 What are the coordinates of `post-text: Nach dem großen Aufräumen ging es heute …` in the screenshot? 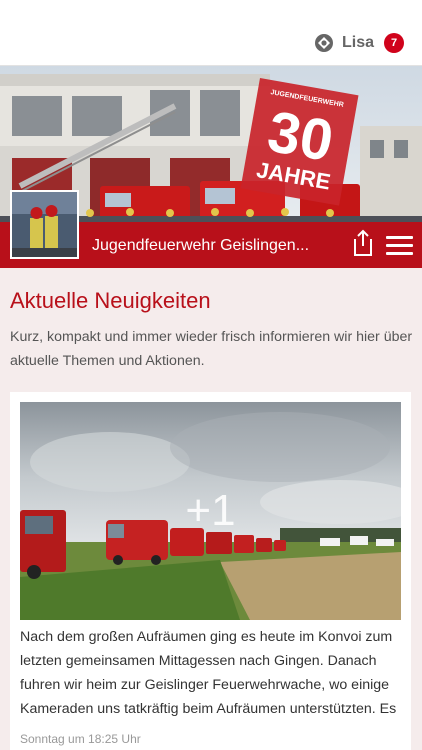 It's located at (208, 673).